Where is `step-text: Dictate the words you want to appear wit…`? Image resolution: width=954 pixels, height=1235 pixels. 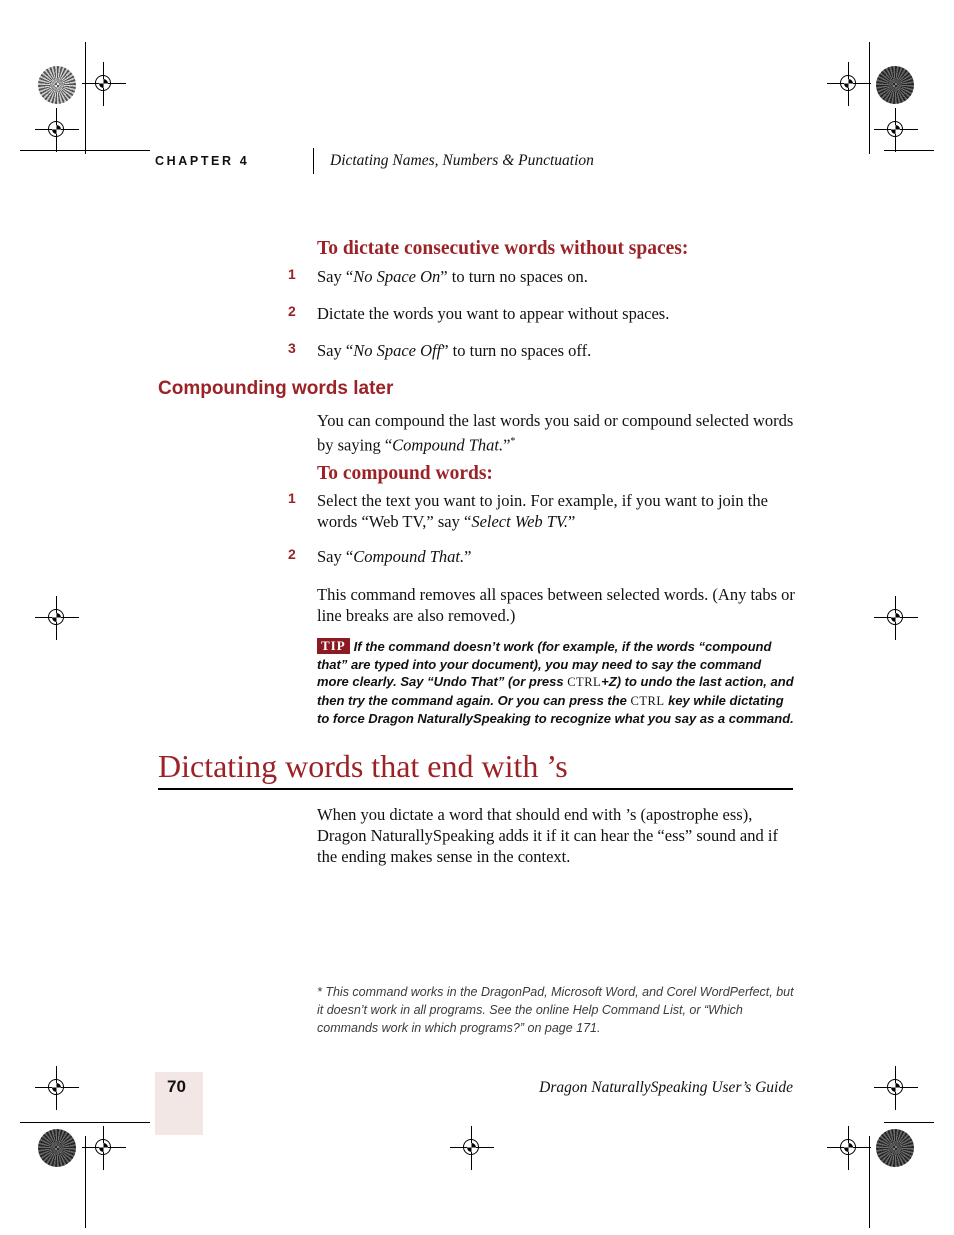 step-text: Dictate the words you want to appear wit… is located at coordinates (493, 313).